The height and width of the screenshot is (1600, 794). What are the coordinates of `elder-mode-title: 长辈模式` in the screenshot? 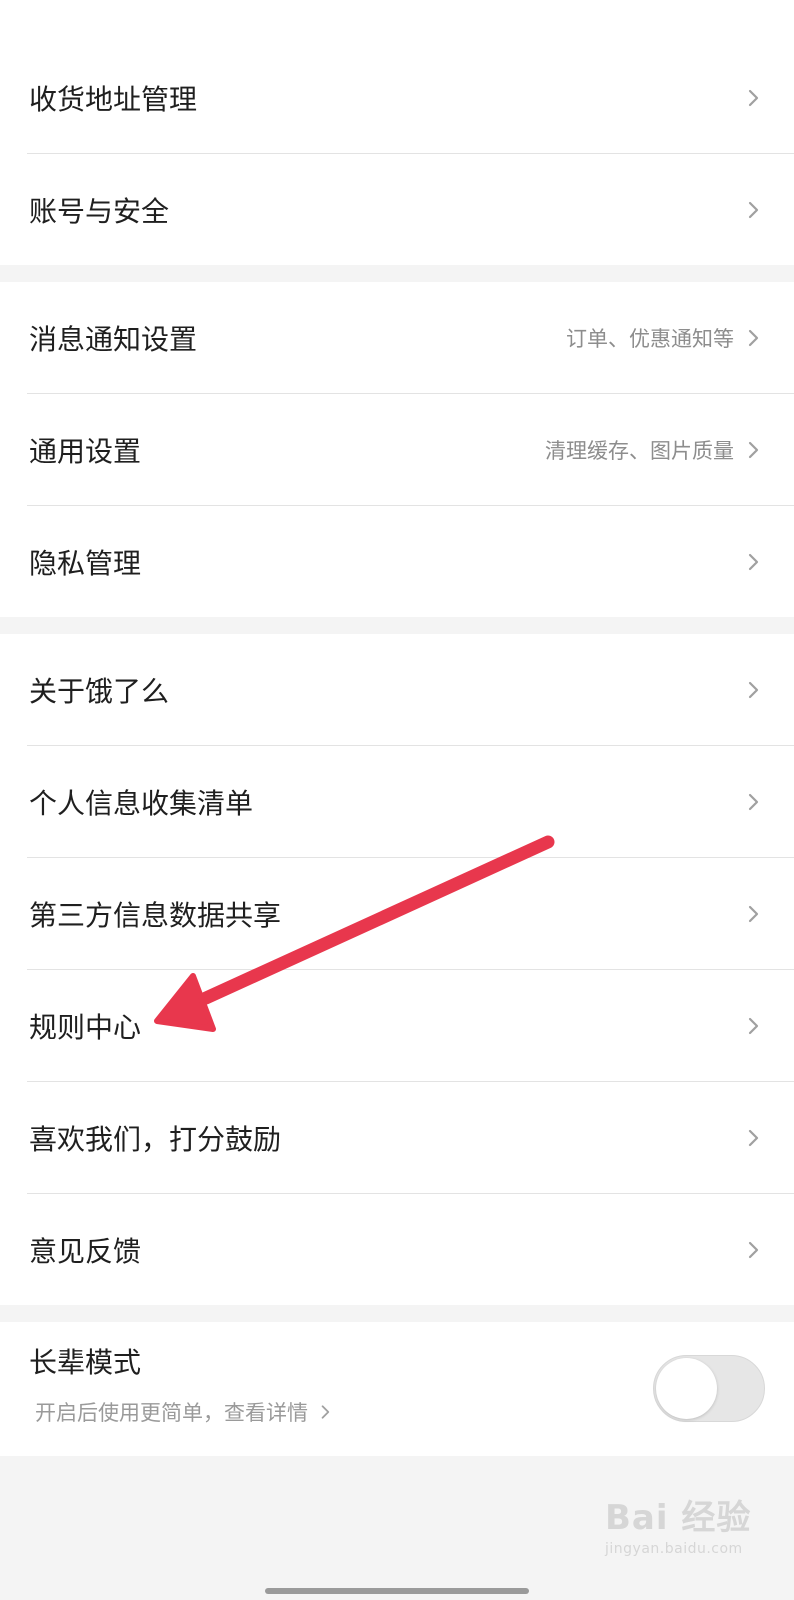 It's located at (85, 1362).